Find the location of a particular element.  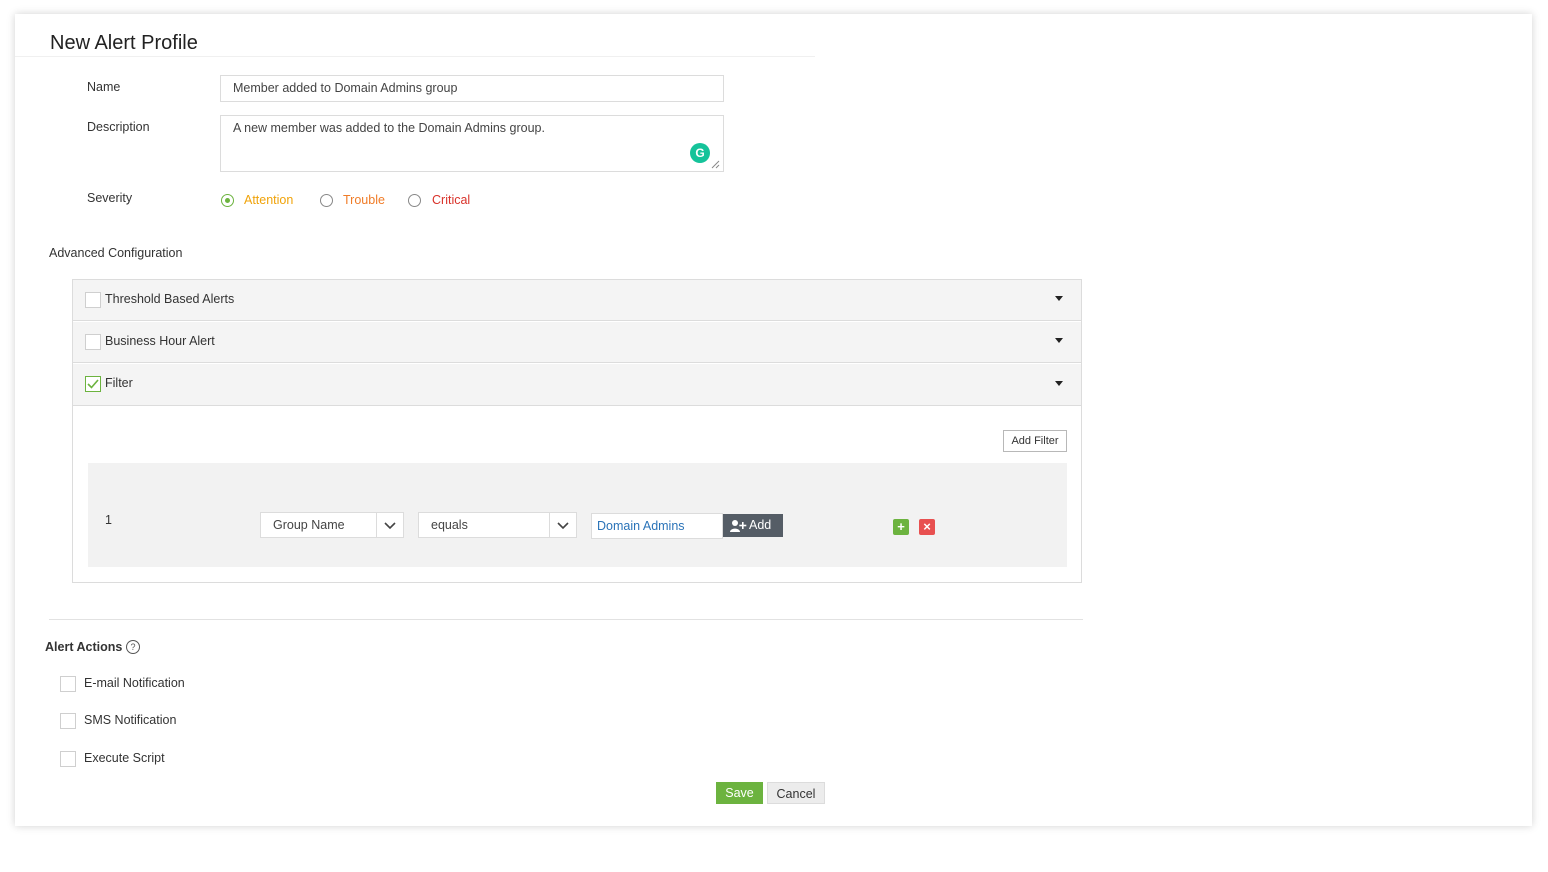

severity-label: Severity is located at coordinates (110, 198).